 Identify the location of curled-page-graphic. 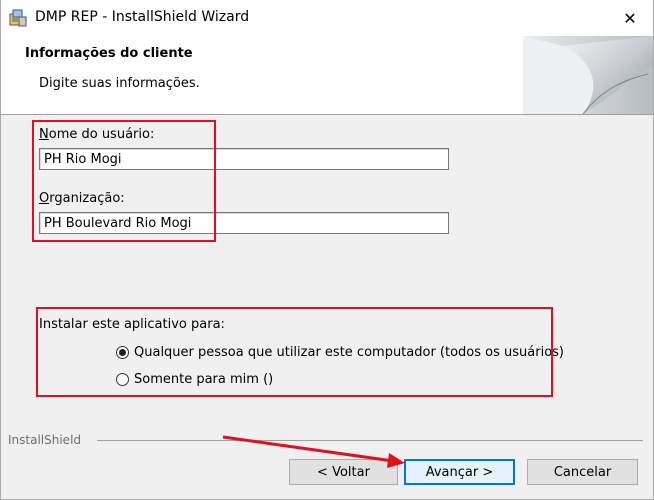
(588, 75).